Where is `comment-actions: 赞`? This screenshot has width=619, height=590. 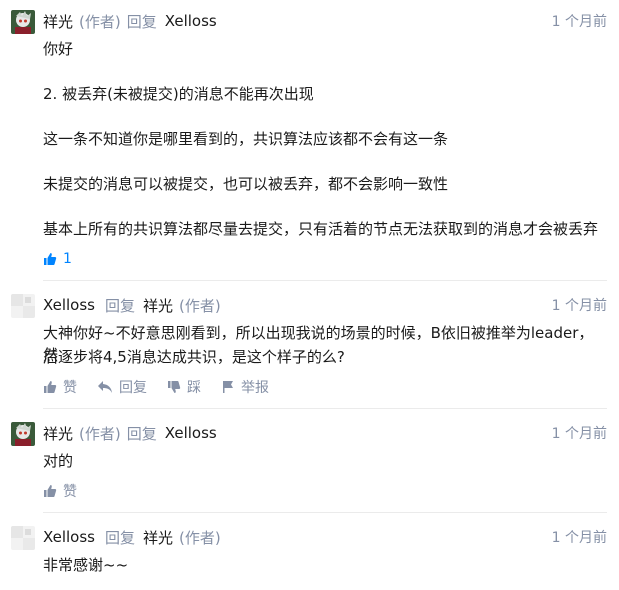 comment-actions: 赞 is located at coordinates (70, 491).